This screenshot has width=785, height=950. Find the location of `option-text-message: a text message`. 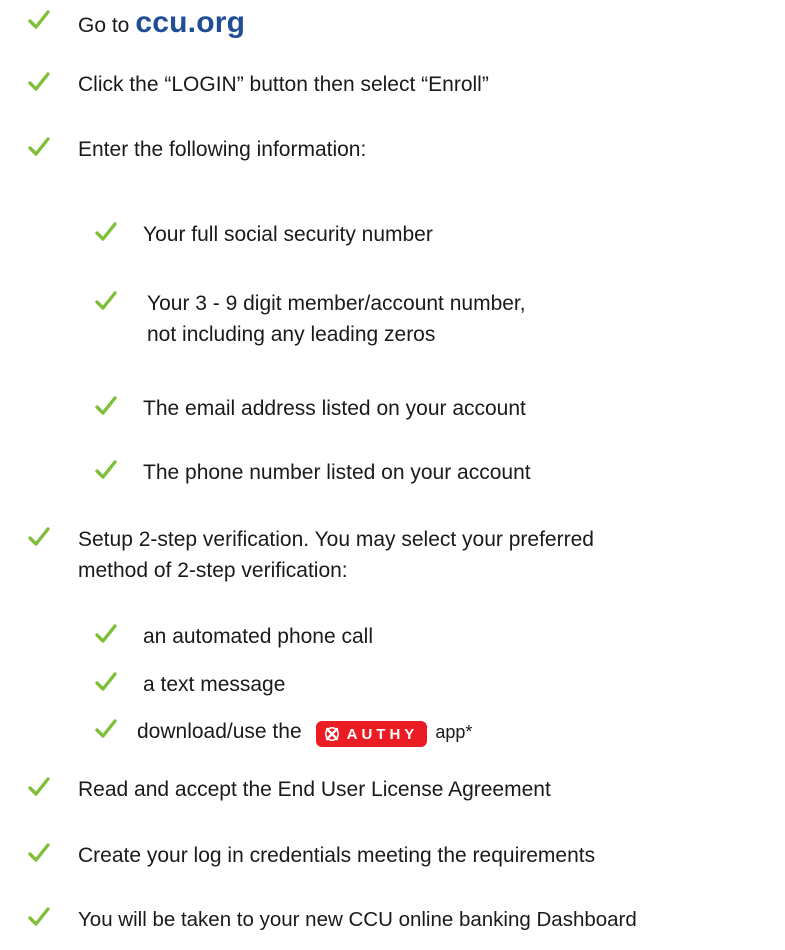

option-text-message: a text message is located at coordinates (190, 684).